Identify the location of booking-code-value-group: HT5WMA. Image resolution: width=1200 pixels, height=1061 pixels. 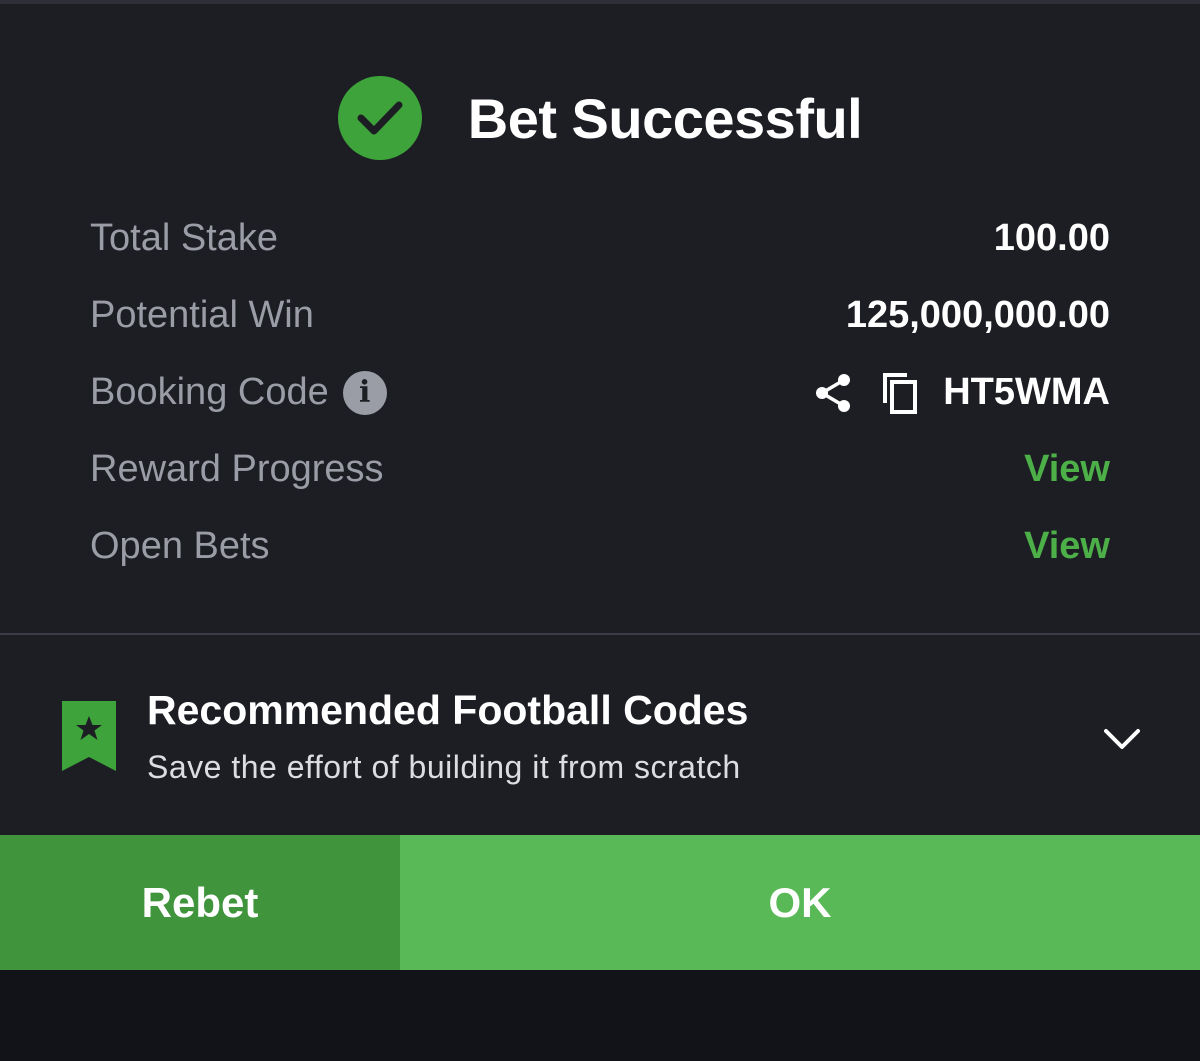
(960, 393).